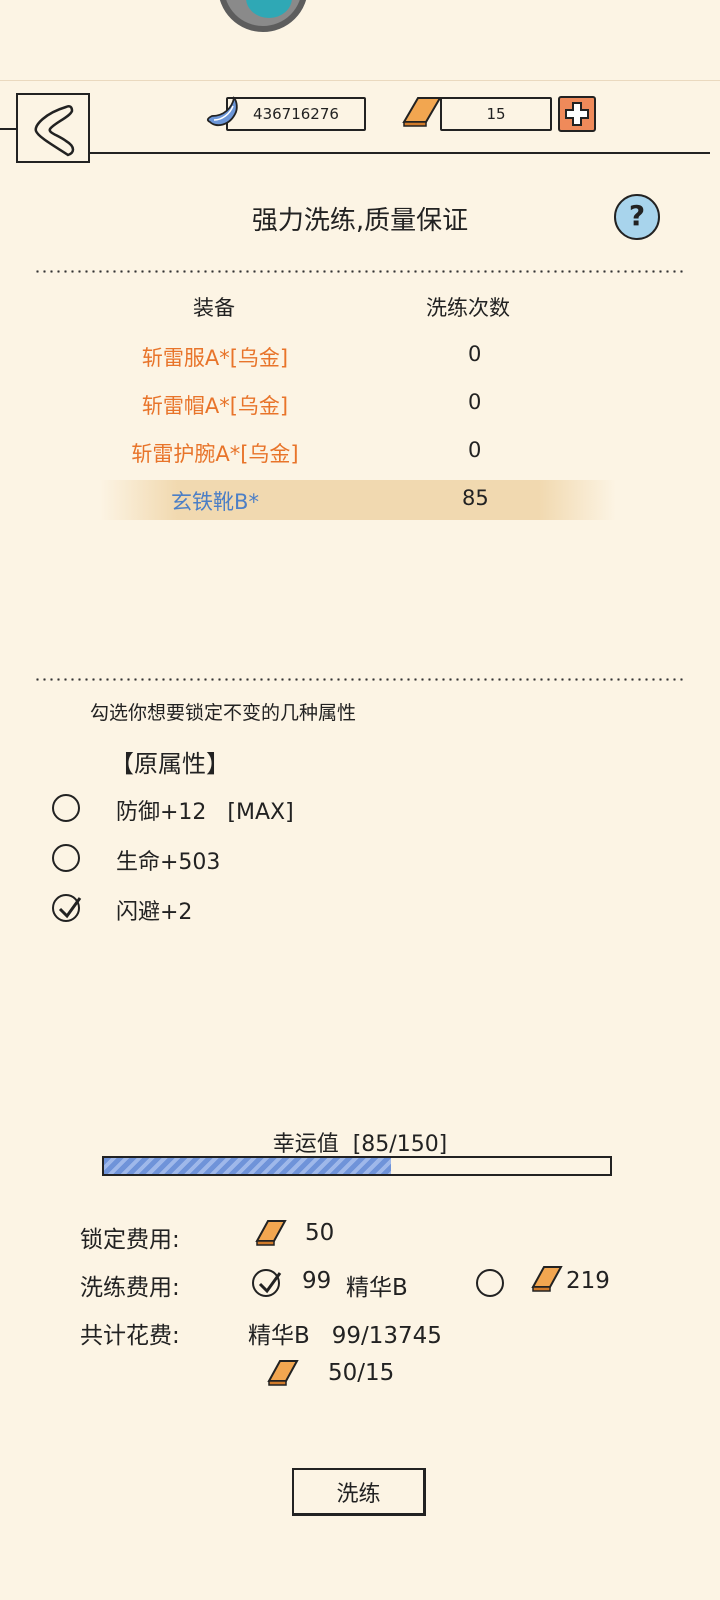 The image size is (720, 1600). What do you see at coordinates (154, 912) in the screenshot?
I see `attribute-label: 闪避+2` at bounding box center [154, 912].